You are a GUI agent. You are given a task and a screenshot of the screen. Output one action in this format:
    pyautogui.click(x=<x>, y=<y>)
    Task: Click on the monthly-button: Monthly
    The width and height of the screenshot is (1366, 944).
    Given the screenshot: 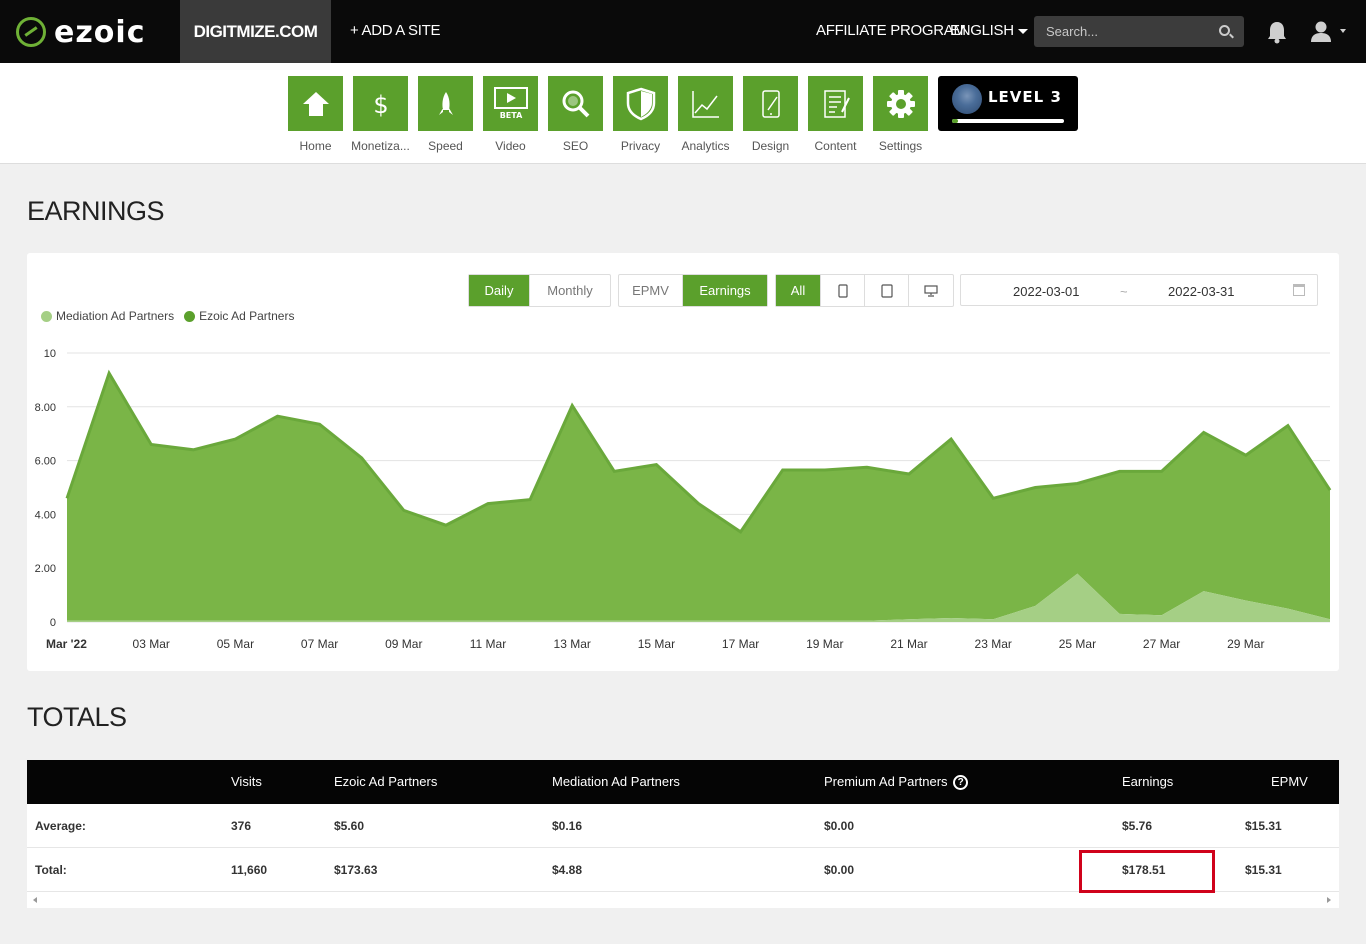 What is the action you would take?
    pyautogui.click(x=570, y=290)
    